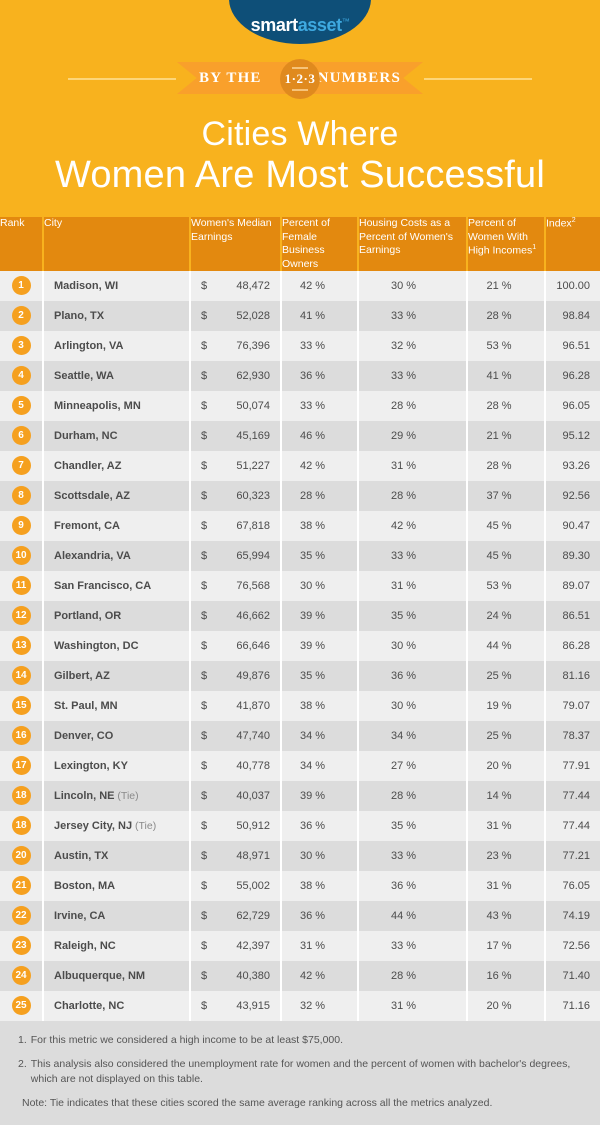 This screenshot has height=1125, width=600. I want to click on rank-badge: 24, so click(21, 976).